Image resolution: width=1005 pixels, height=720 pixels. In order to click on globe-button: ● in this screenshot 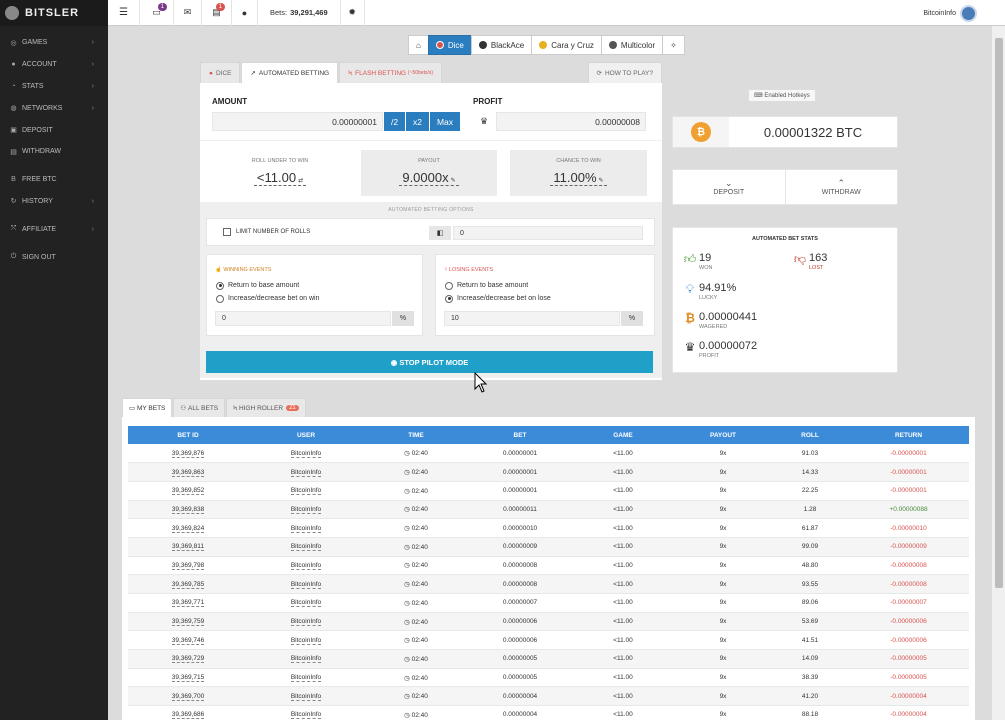, I will do `click(245, 13)`.